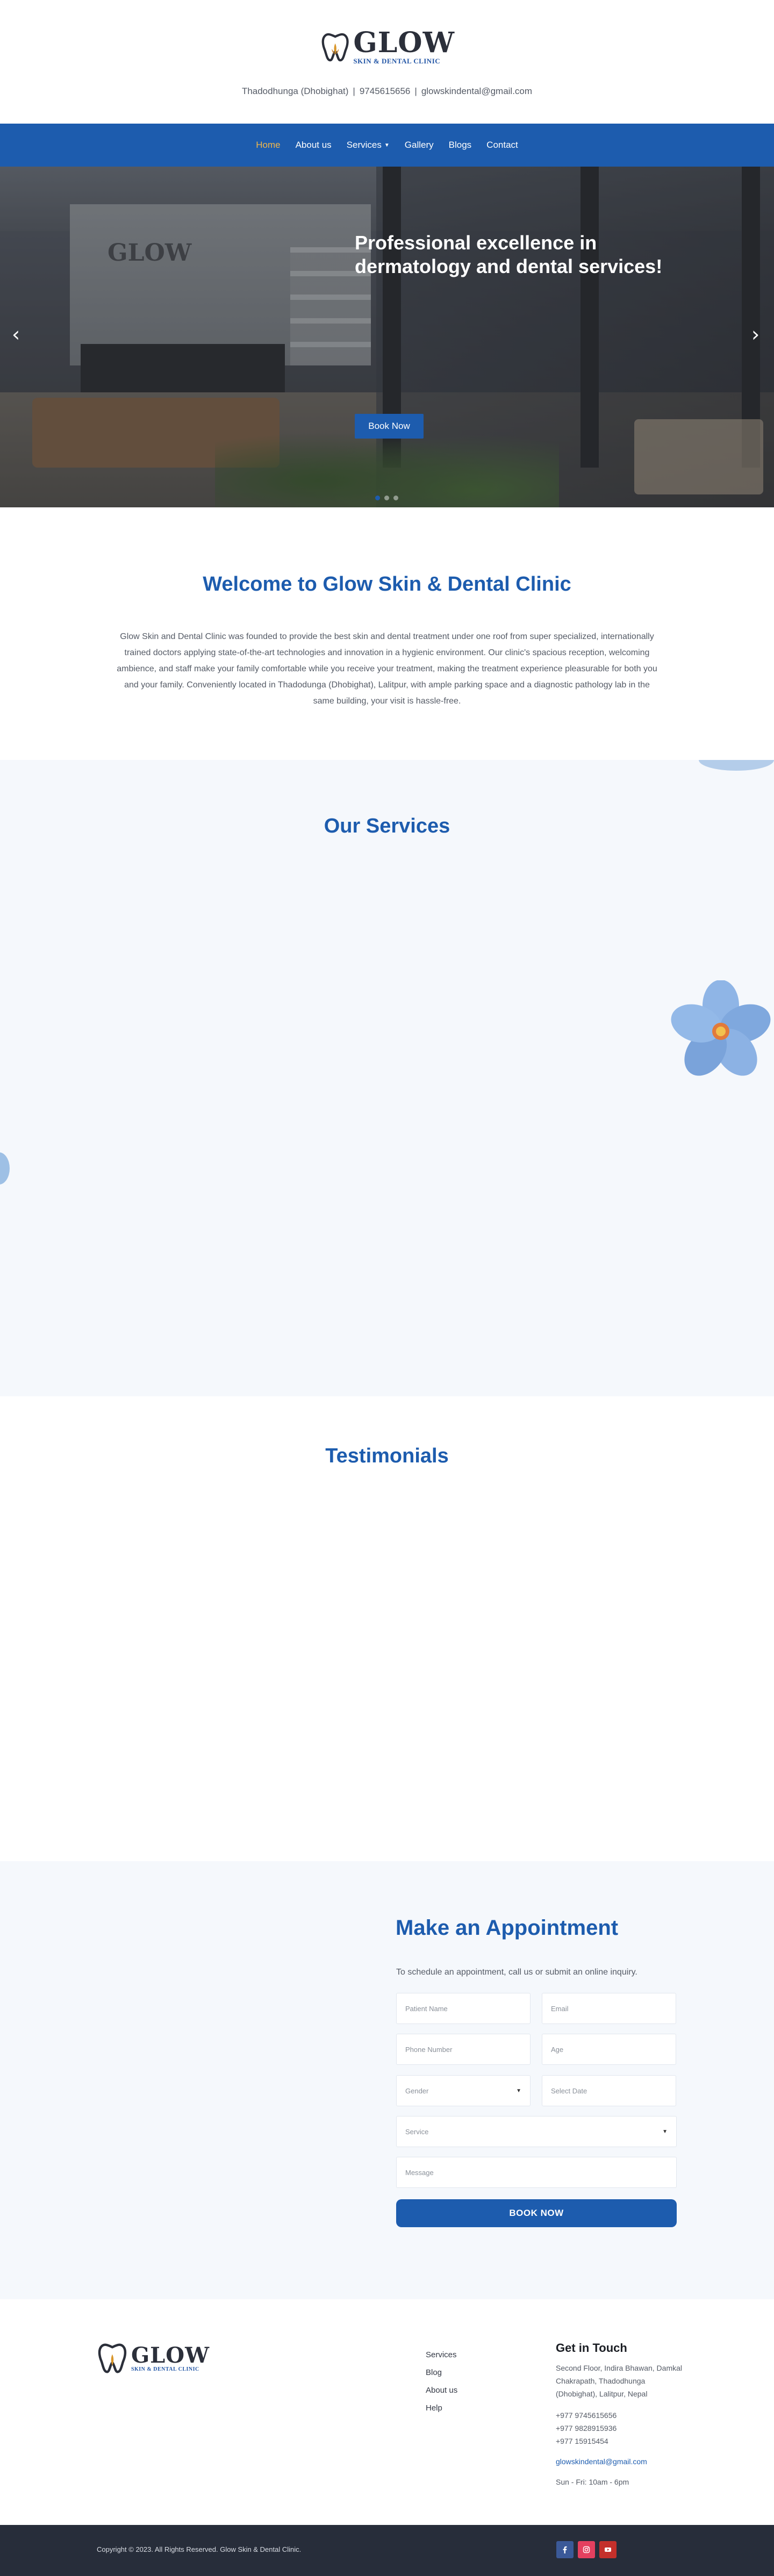  I want to click on chevron-right-icon: ›, so click(755, 334).